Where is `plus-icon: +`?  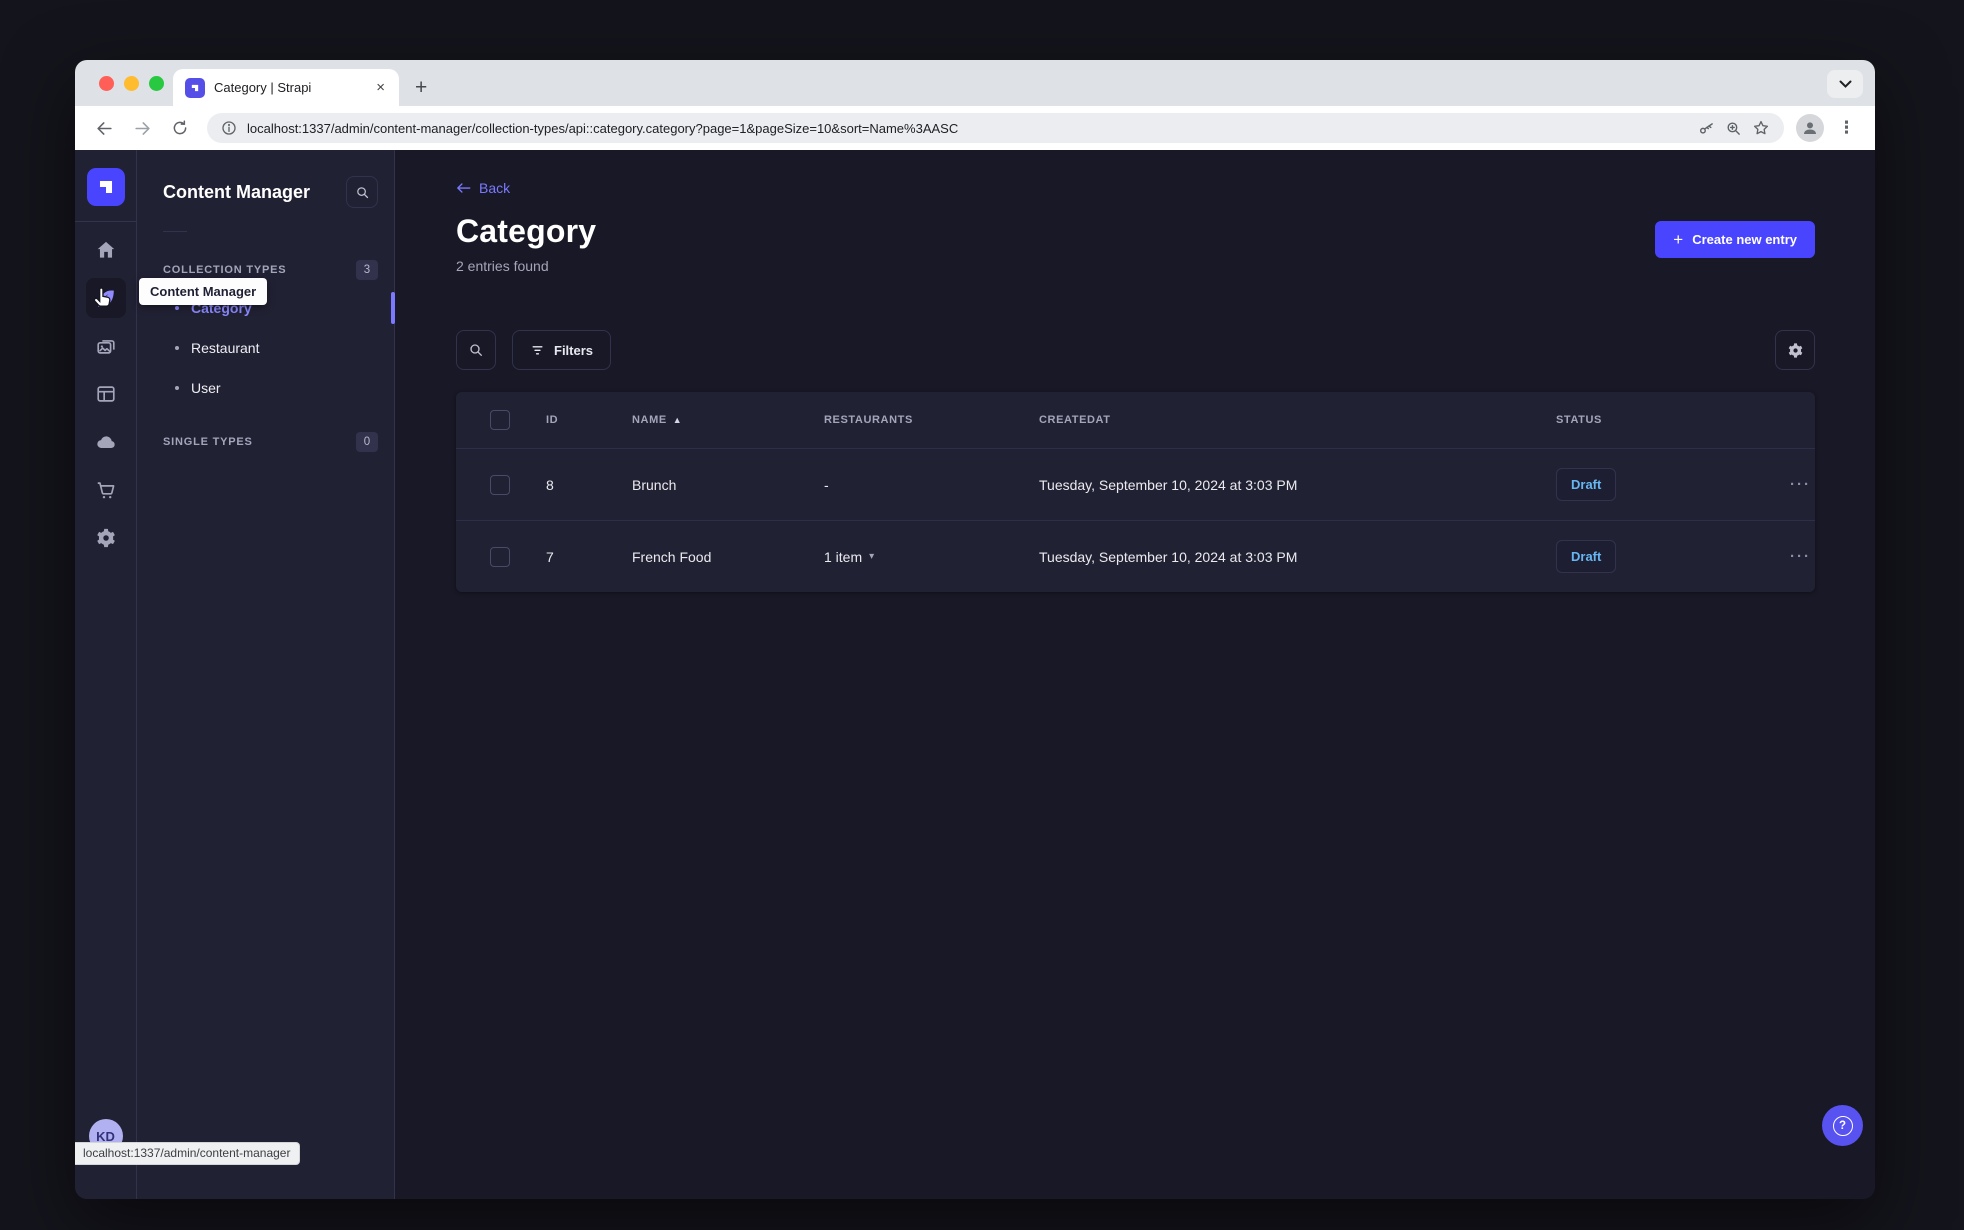 plus-icon: + is located at coordinates (1678, 239).